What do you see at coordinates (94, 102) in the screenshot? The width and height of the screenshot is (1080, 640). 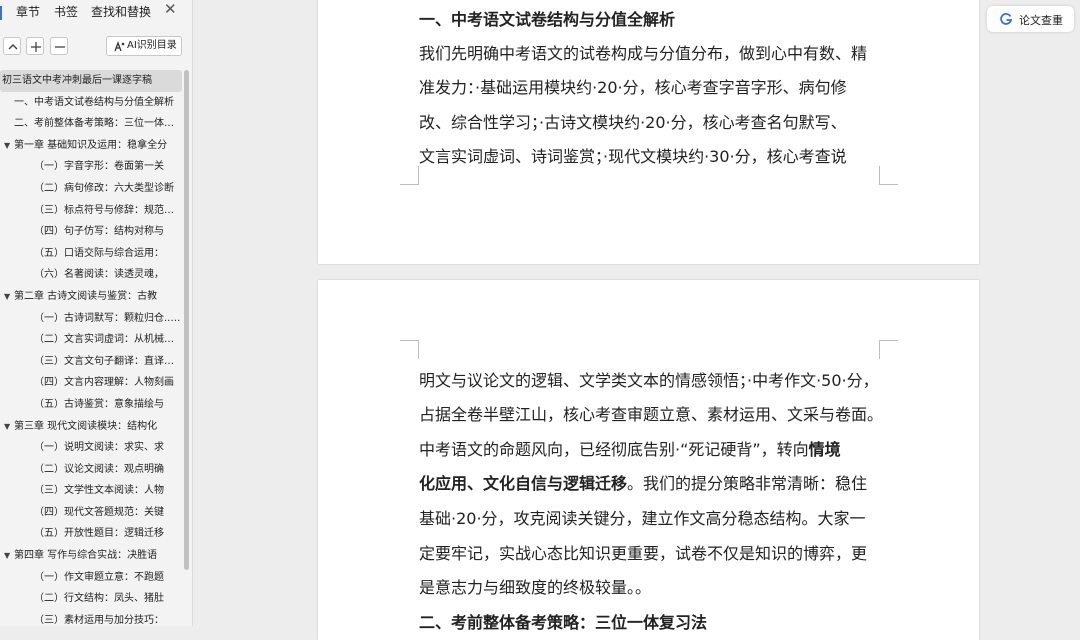 I see `toc-item-label: 一、中考语文试卷结构与分值全解析` at bounding box center [94, 102].